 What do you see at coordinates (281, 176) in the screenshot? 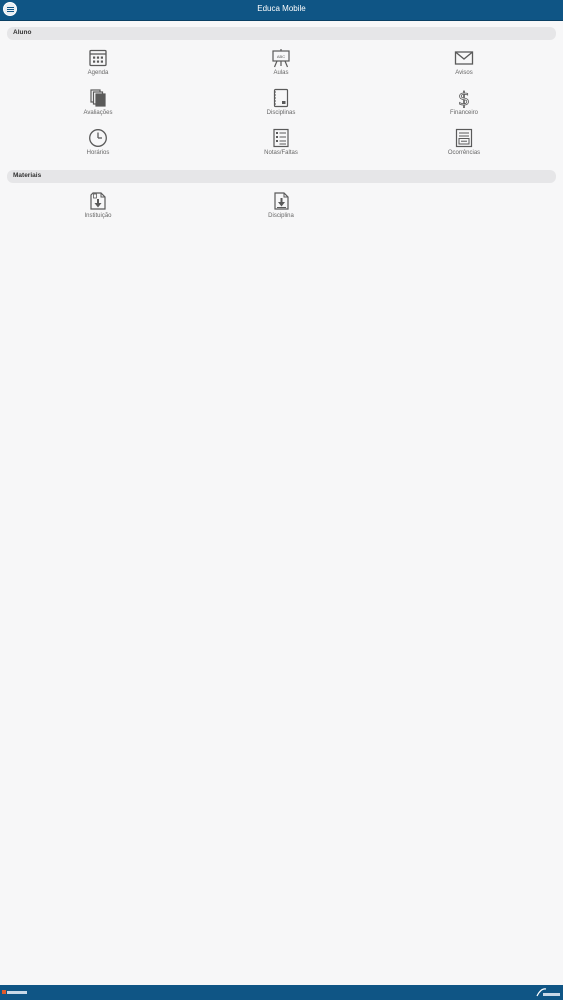
I see `section-header-materiais: Materiais` at bounding box center [281, 176].